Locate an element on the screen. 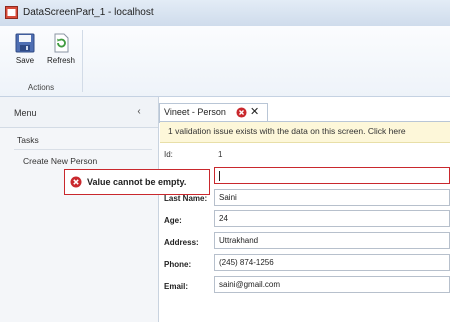 The image size is (450, 322). window-title: DataScreenPart_1 - localhost is located at coordinates (88, 12).